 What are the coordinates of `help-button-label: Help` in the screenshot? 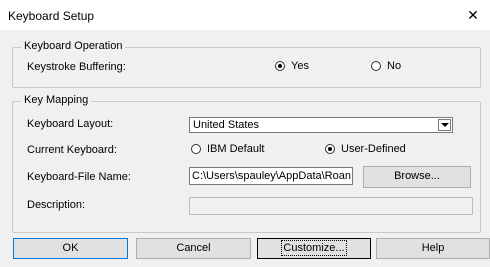 It's located at (433, 248).